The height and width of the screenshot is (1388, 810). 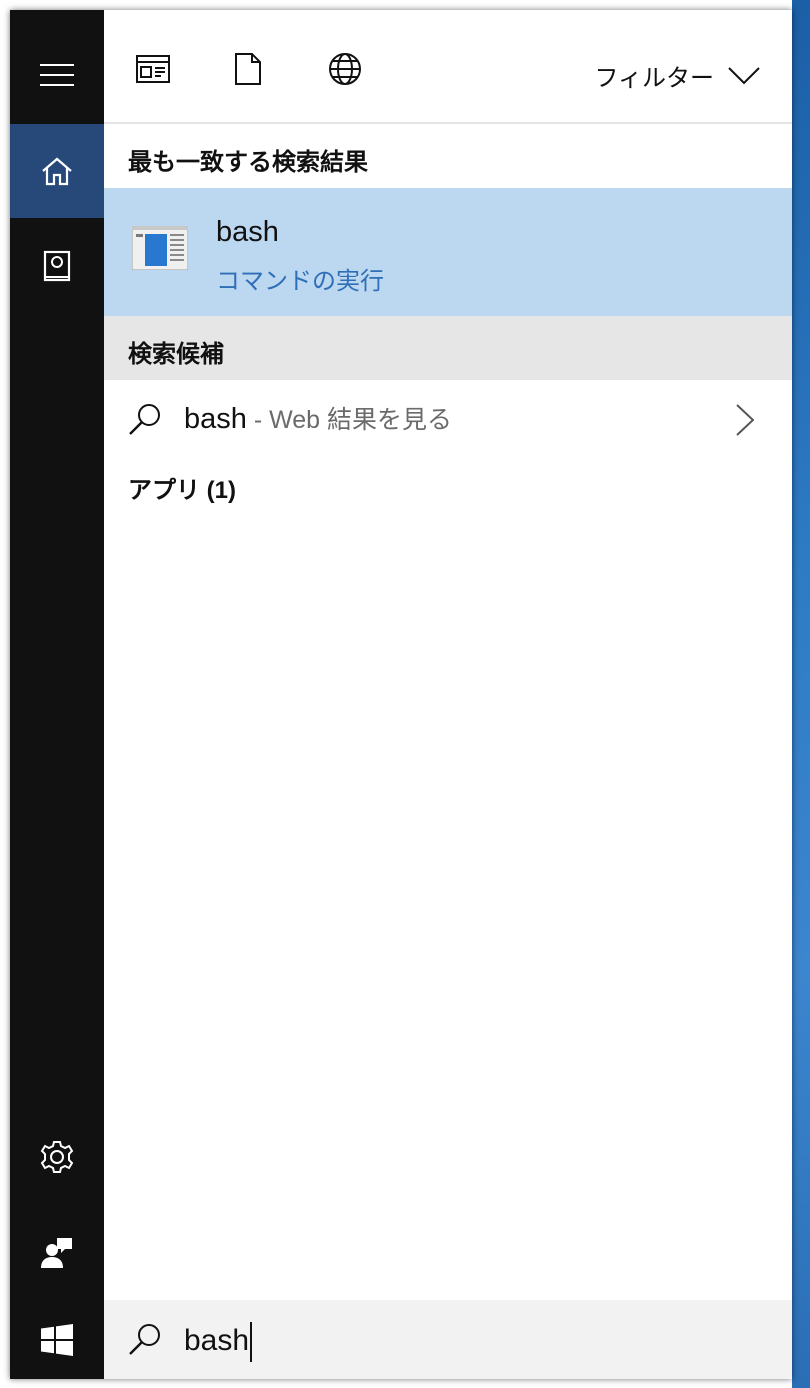 What do you see at coordinates (654, 78) in the screenshot?
I see `filter-label: フィルター` at bounding box center [654, 78].